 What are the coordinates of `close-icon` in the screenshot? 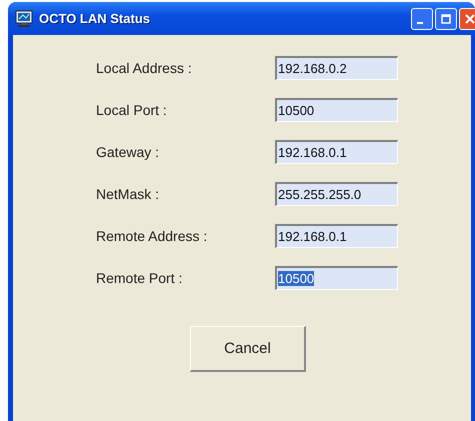 It's located at (470, 19).